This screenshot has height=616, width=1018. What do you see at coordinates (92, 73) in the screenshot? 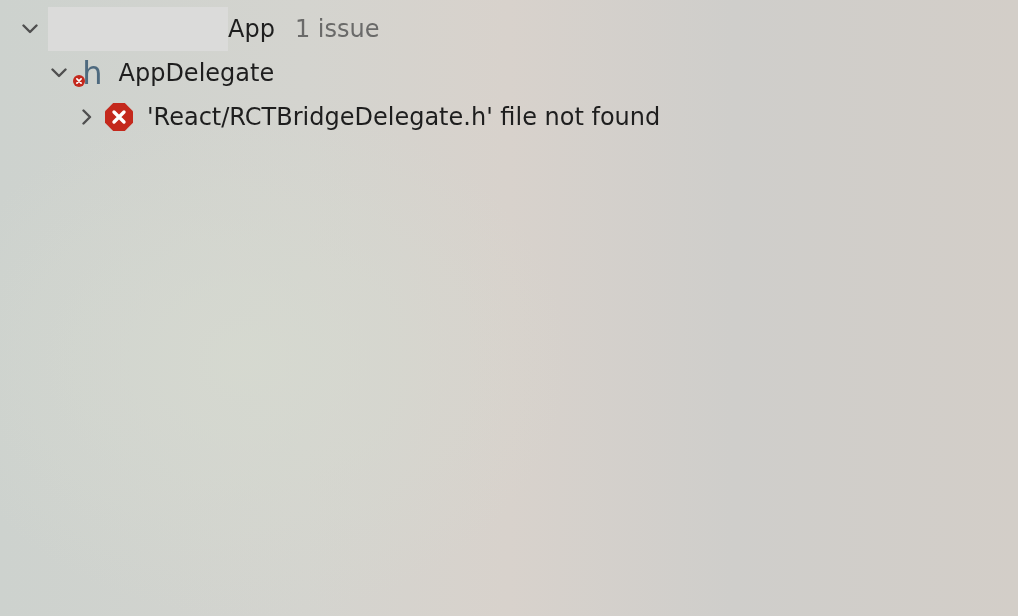
I see `header-file-icon: h` at bounding box center [92, 73].